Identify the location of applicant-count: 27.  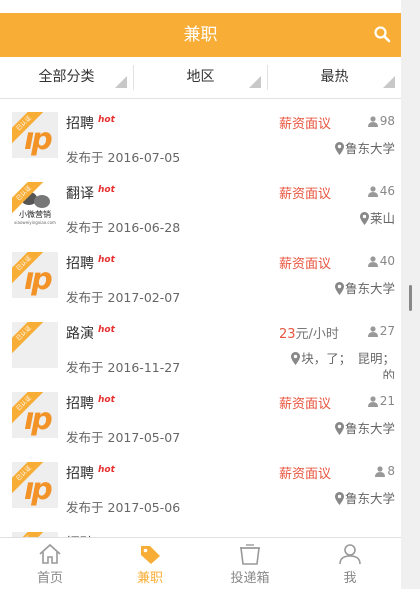
(381, 331).